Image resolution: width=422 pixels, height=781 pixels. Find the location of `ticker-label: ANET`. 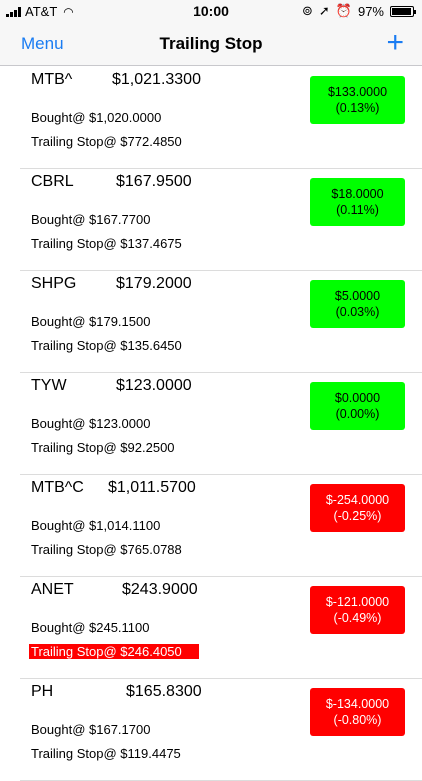

ticker-label: ANET is located at coordinates (52, 589).